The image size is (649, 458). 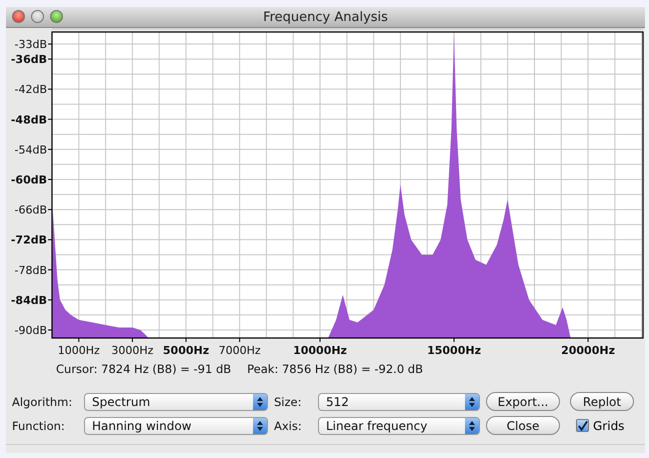 I want to click on push-button: Replot, so click(x=602, y=401).